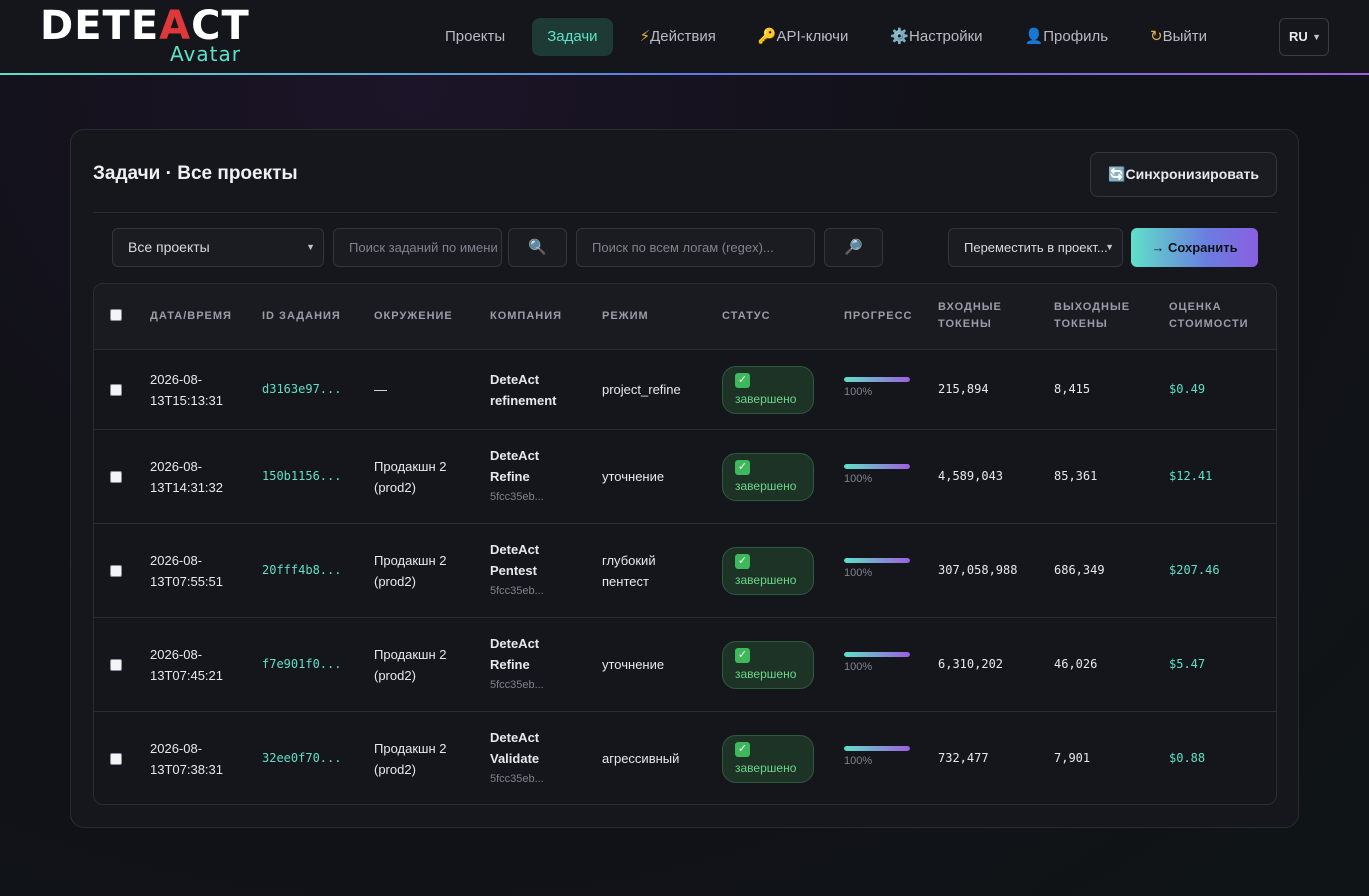  Describe the element at coordinates (537, 247) in the screenshot. I see `task-search-button: 🔍` at that location.